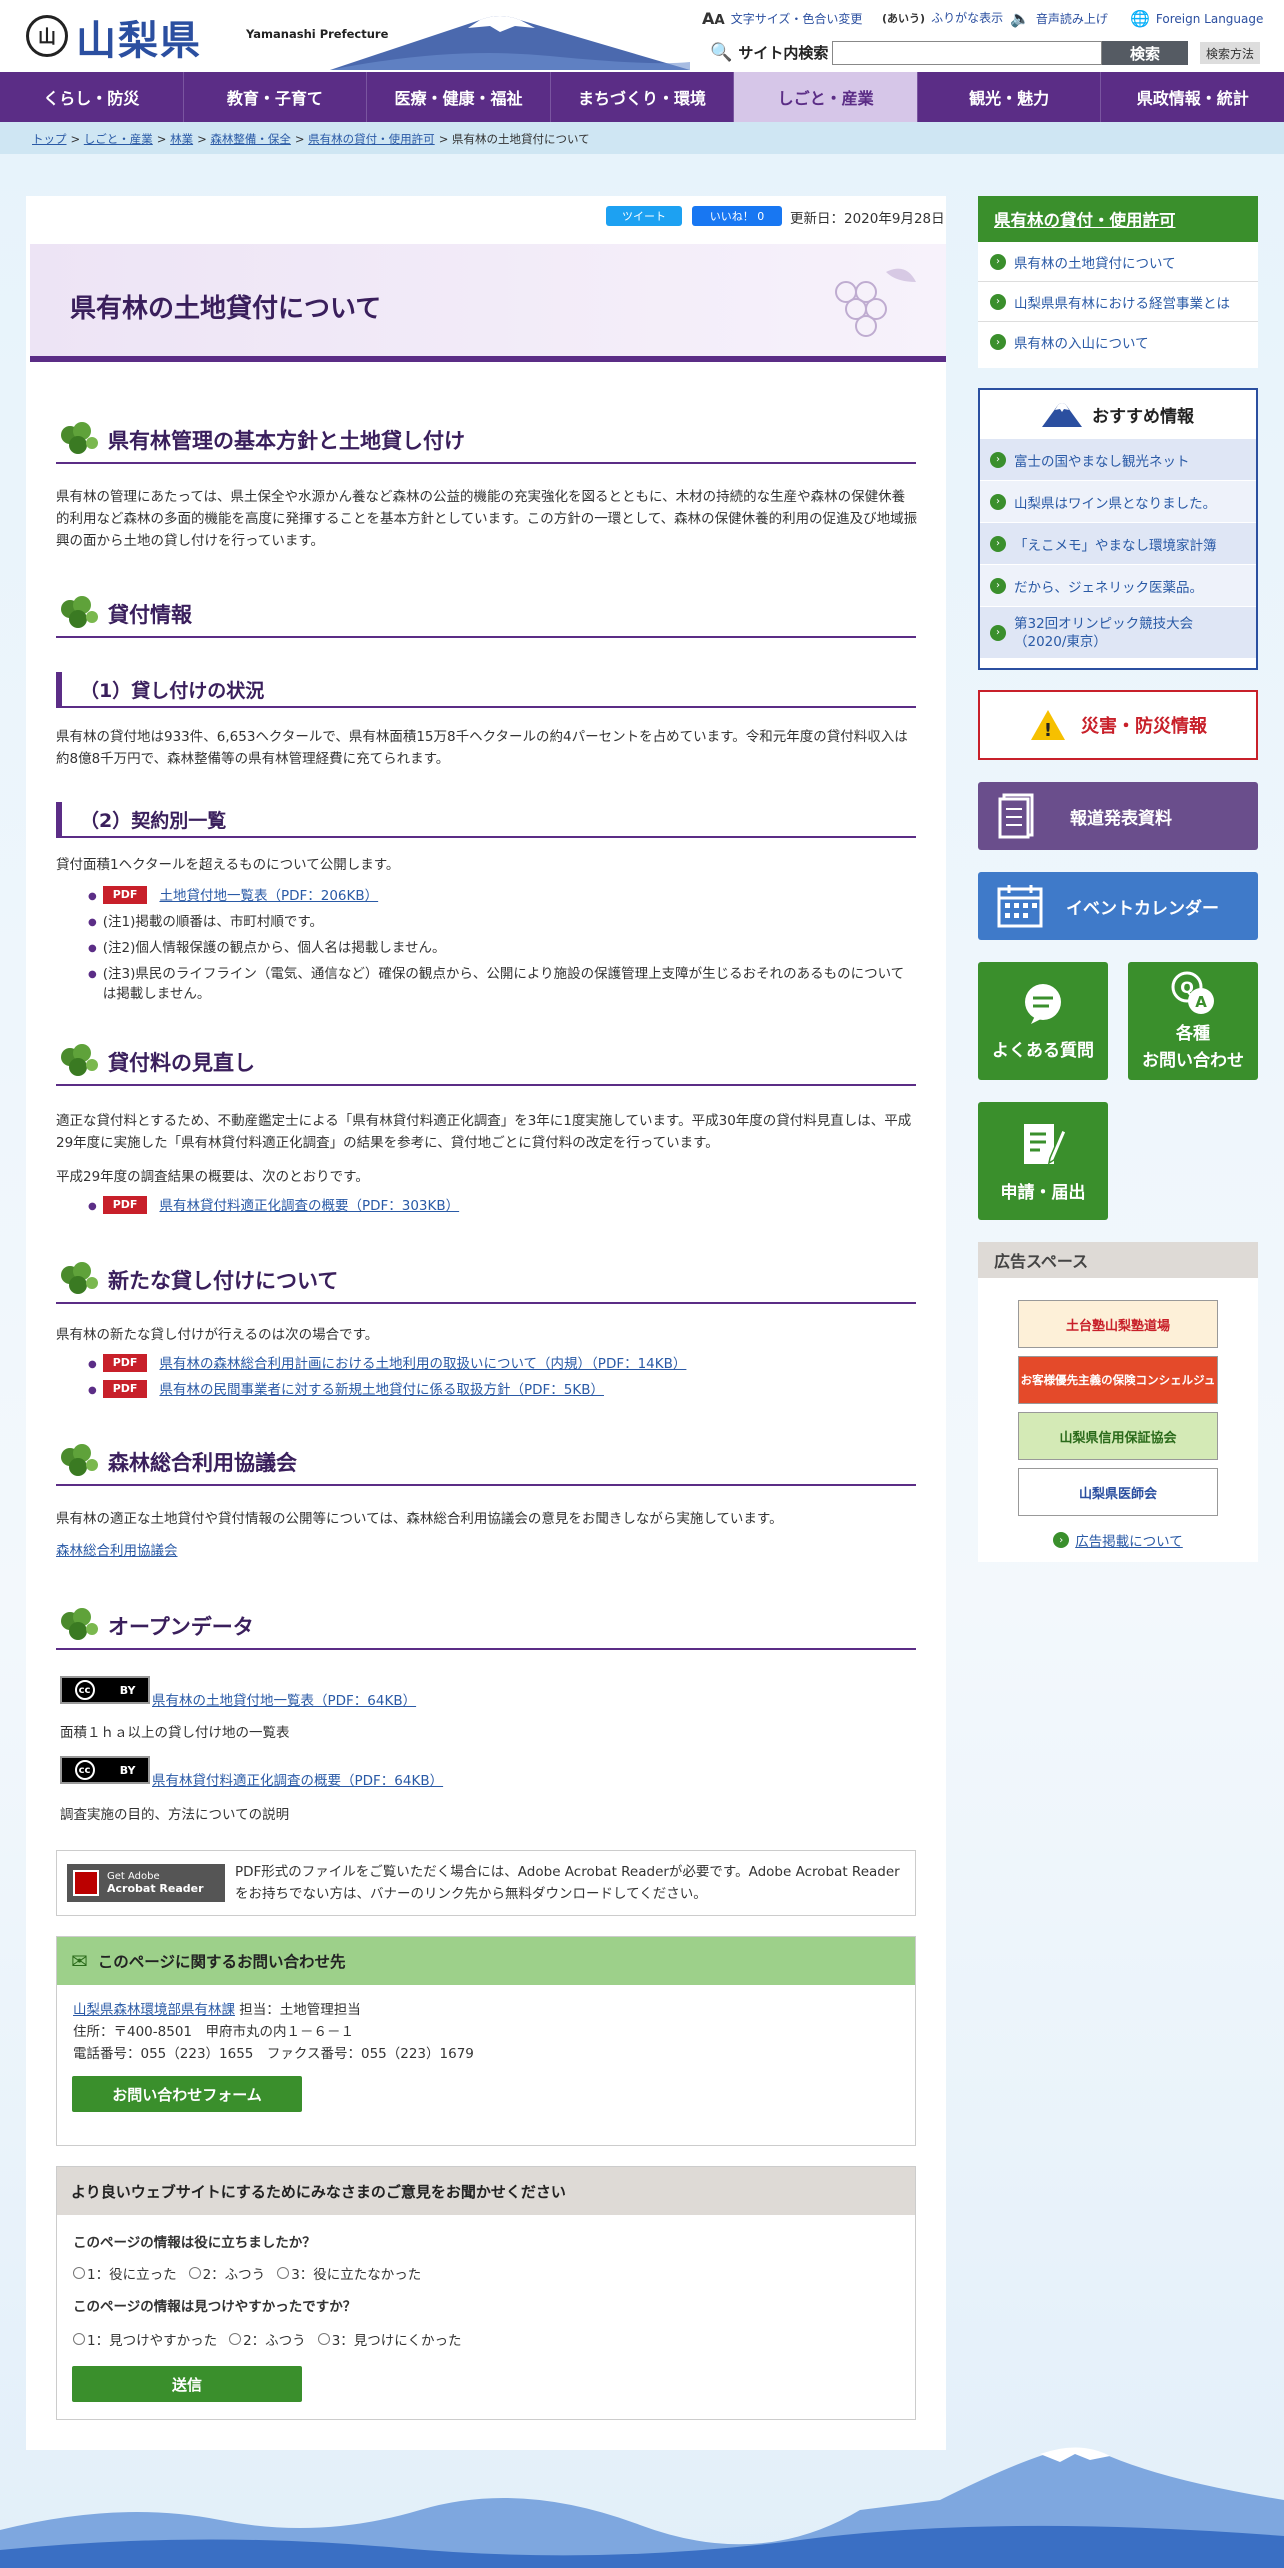  What do you see at coordinates (1230, 53) in the screenshot?
I see `search-help-button: 検索方法` at bounding box center [1230, 53].